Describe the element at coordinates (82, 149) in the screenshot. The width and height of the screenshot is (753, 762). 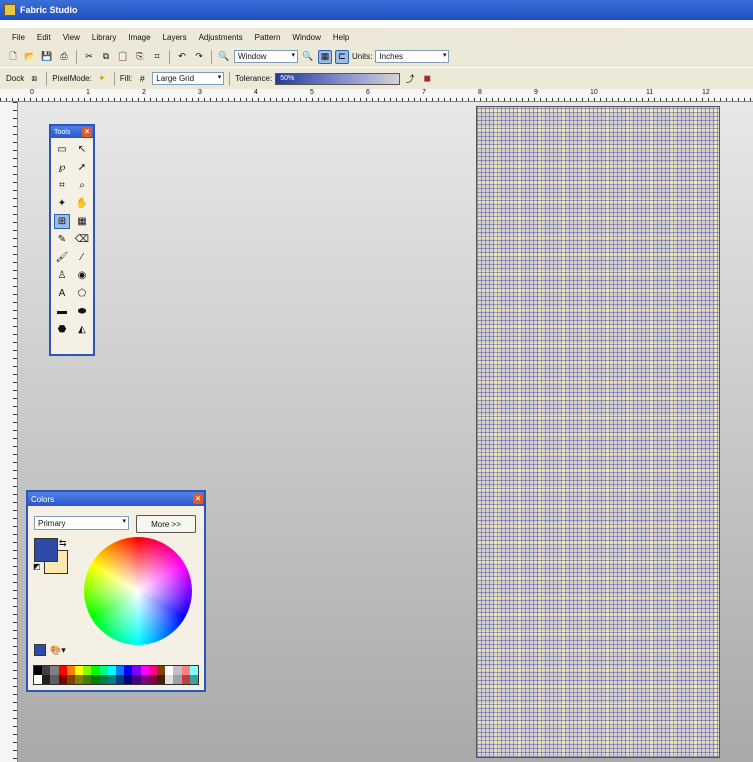
I see `move-icon: ↖` at that location.